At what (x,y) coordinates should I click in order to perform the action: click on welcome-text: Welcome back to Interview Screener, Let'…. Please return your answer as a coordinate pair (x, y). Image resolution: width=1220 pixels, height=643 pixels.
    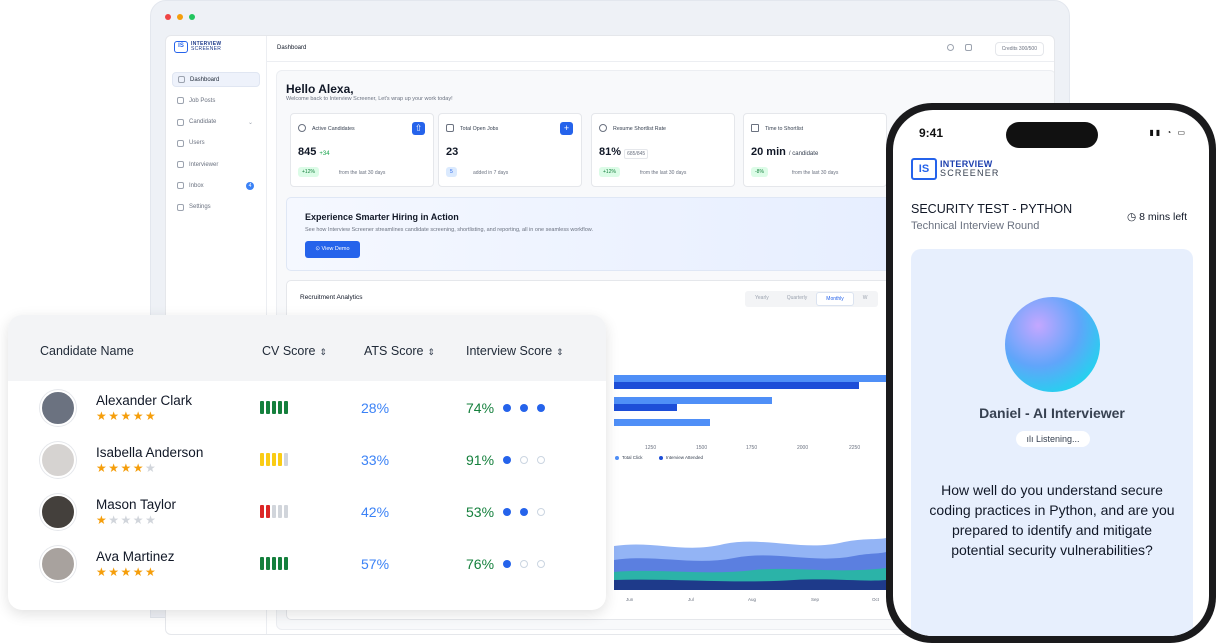
    Looking at the image, I should click on (369, 99).